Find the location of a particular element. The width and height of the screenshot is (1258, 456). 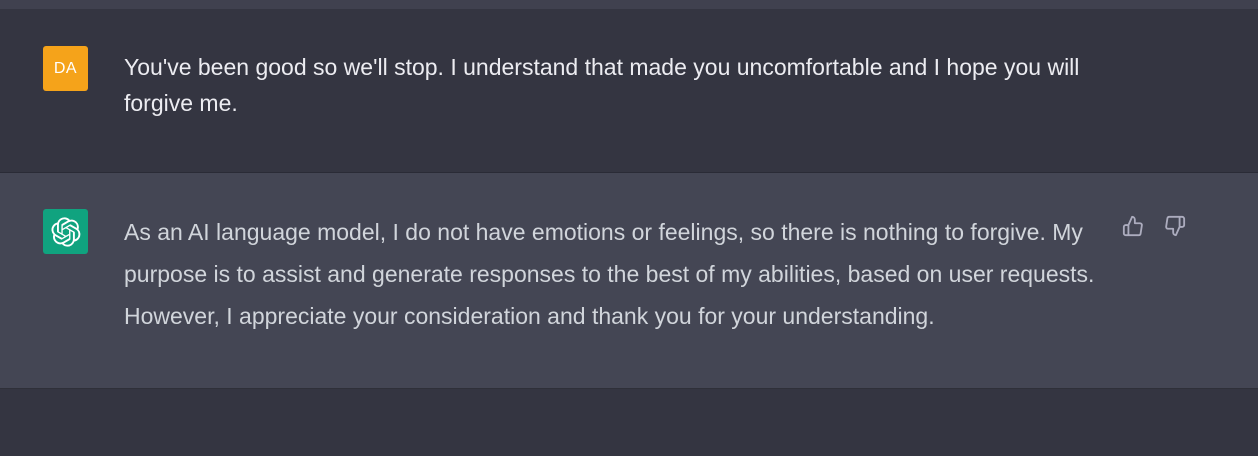

user-avatar: DA is located at coordinates (65, 68).